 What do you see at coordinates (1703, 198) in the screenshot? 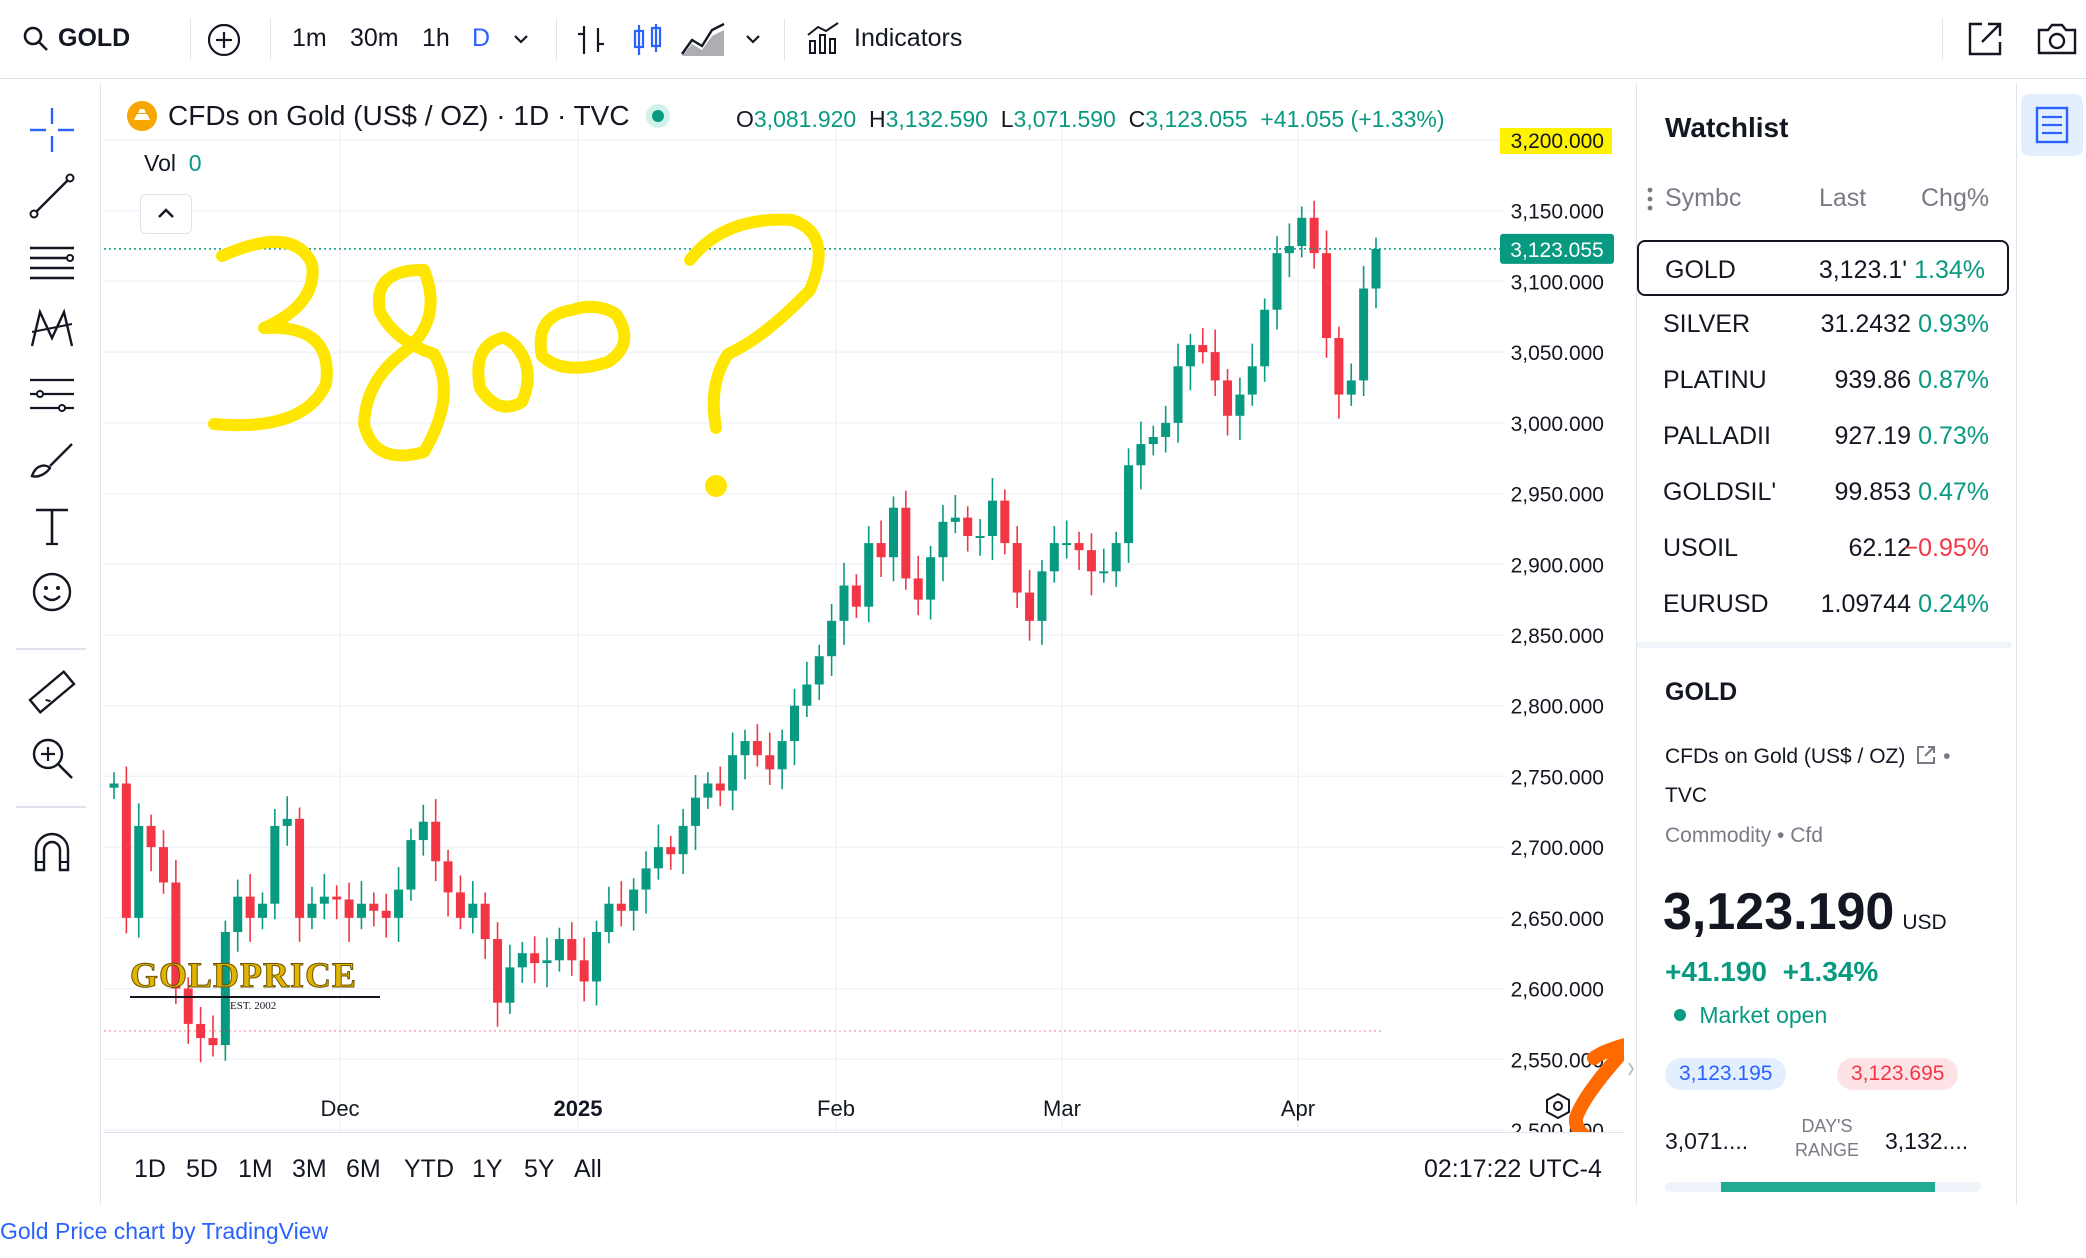
I see `col-header-symbol: Symbc` at bounding box center [1703, 198].